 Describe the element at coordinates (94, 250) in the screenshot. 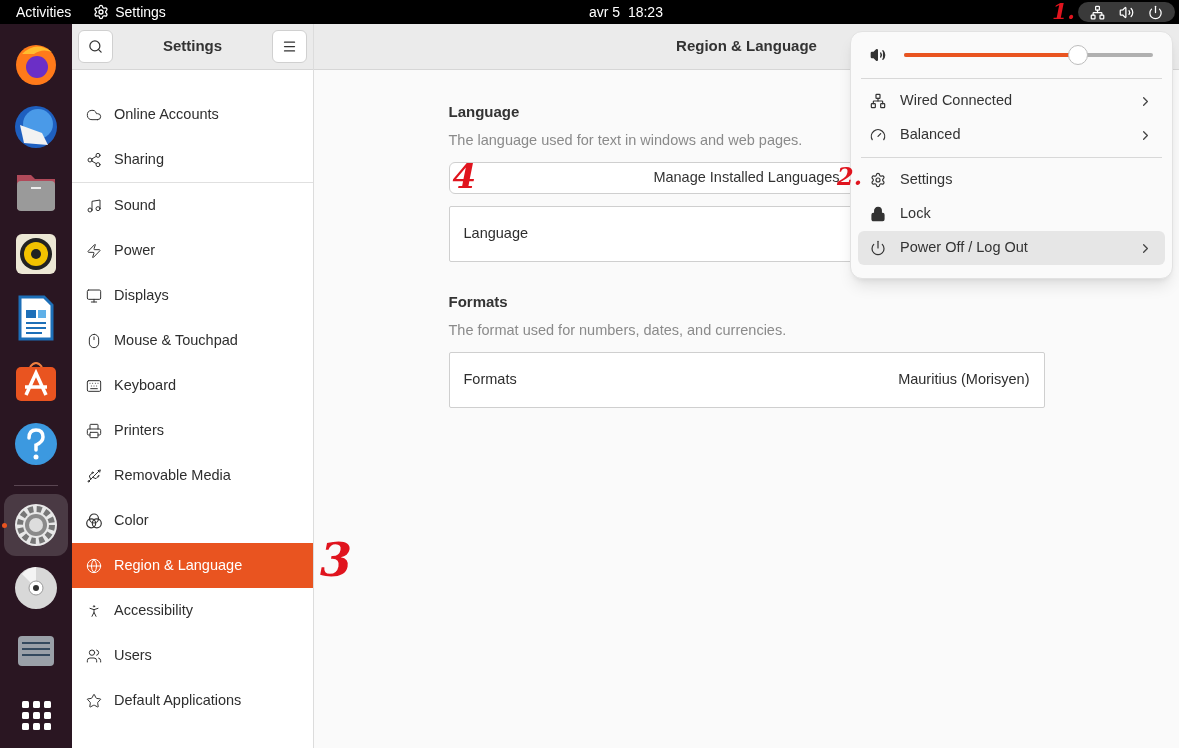

I see `lightning-icon` at that location.